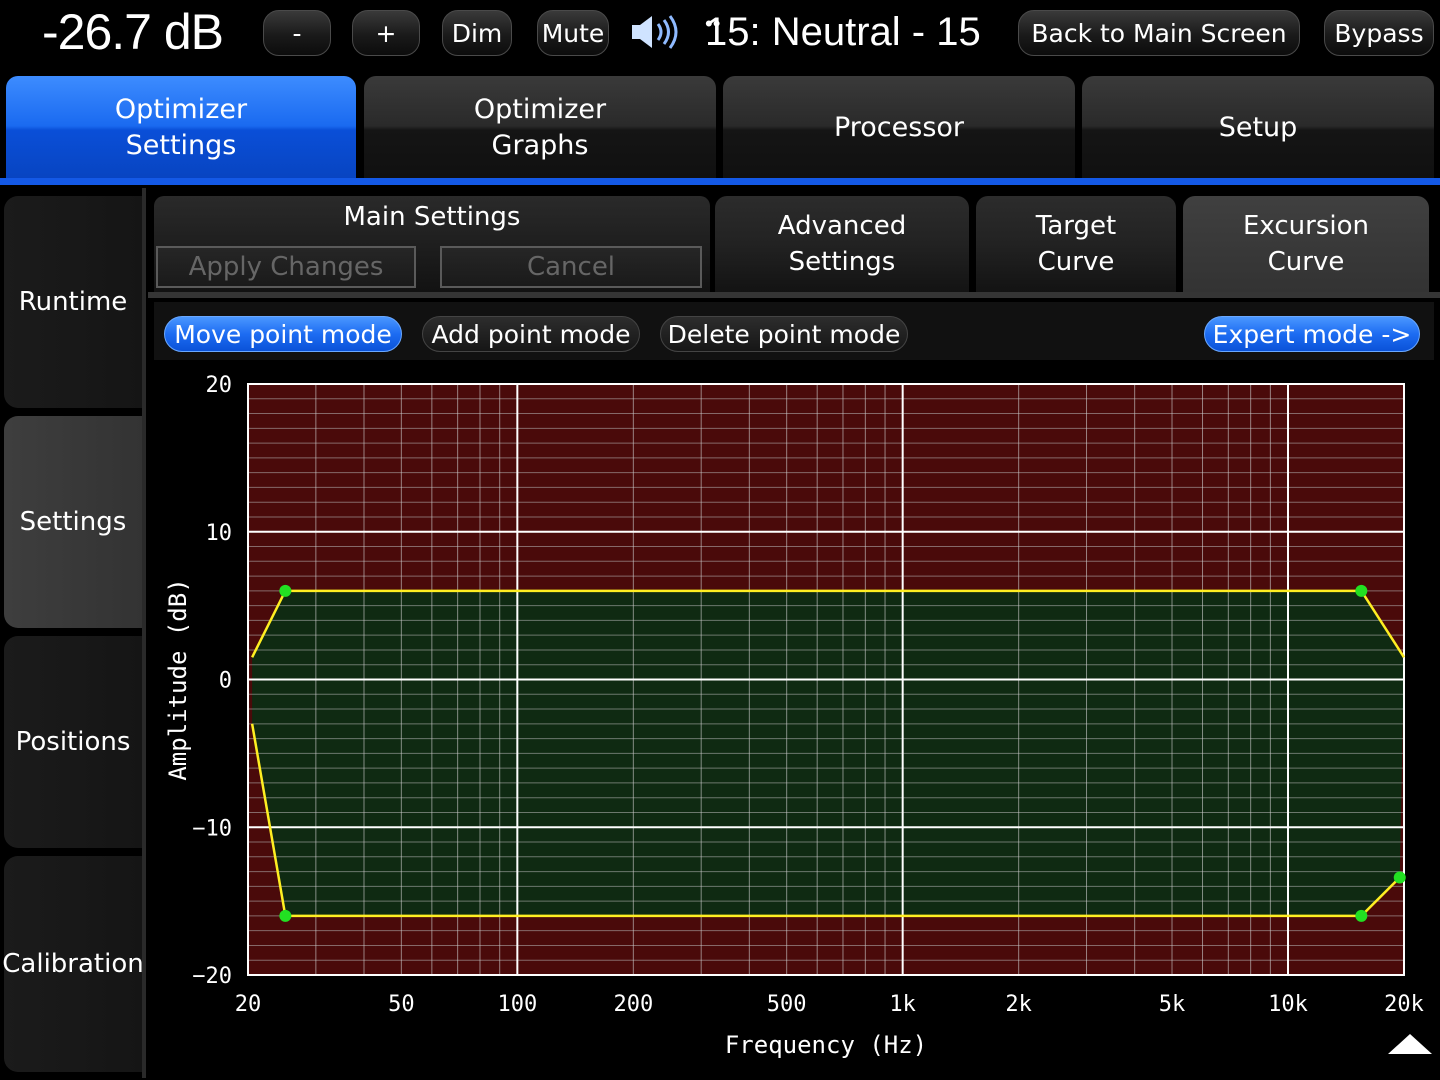  I want to click on y-tick-label: 10, so click(219, 533).